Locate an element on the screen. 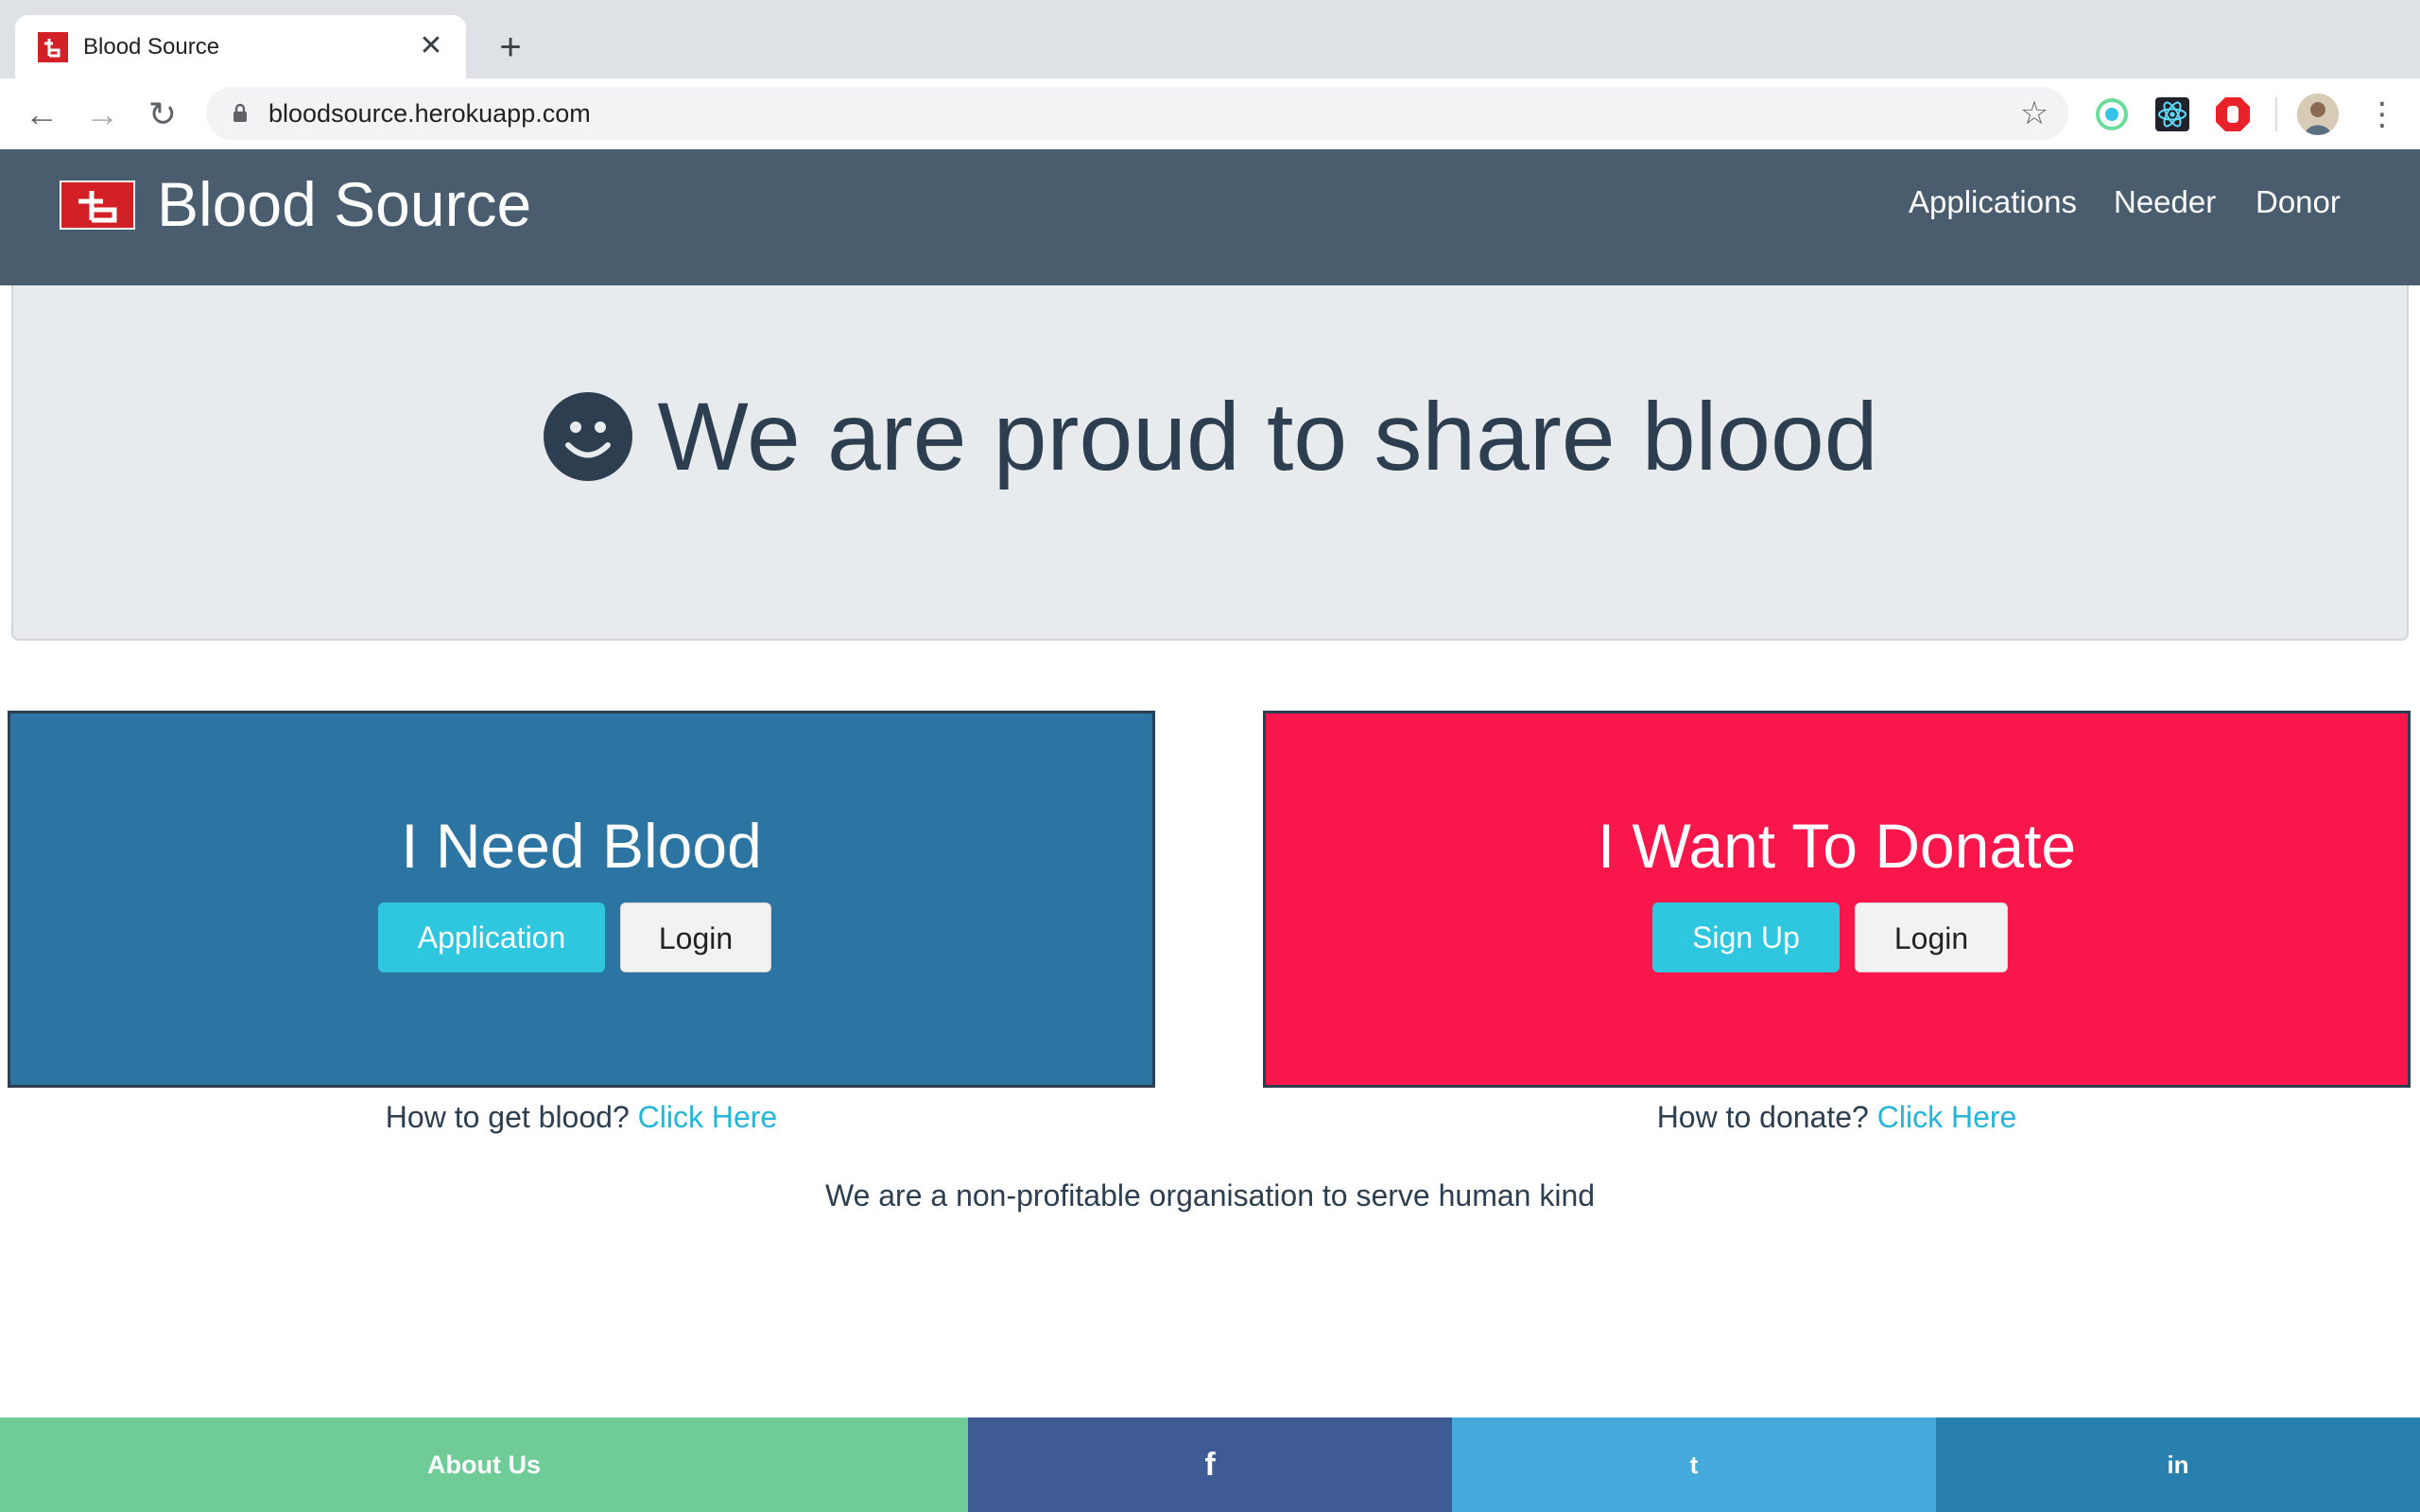 The image size is (2420, 1512). close-tab-icon: ✕ is located at coordinates (431, 46).